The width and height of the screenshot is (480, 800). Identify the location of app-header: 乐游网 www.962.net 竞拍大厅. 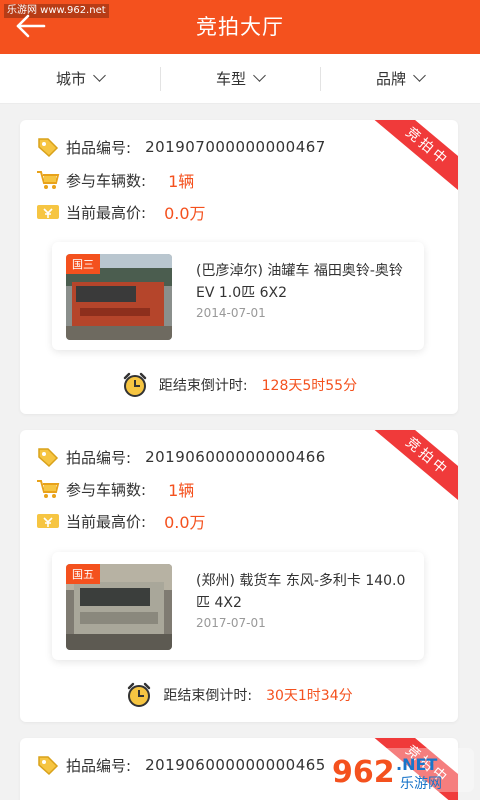
(240, 27).